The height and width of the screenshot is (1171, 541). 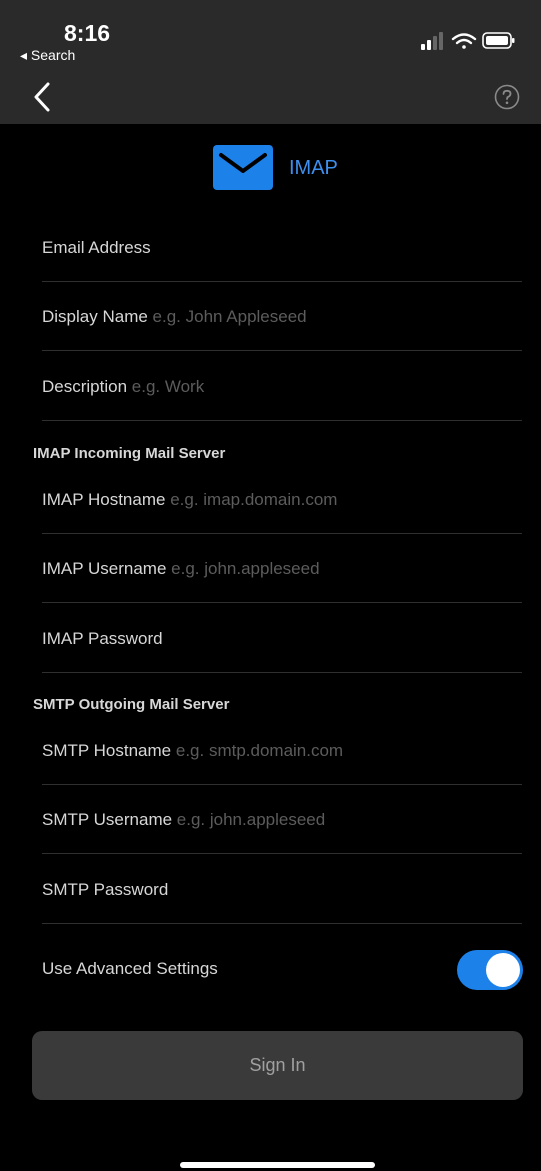 What do you see at coordinates (95, 316) in the screenshot?
I see `display-name-label: Display Name` at bounding box center [95, 316].